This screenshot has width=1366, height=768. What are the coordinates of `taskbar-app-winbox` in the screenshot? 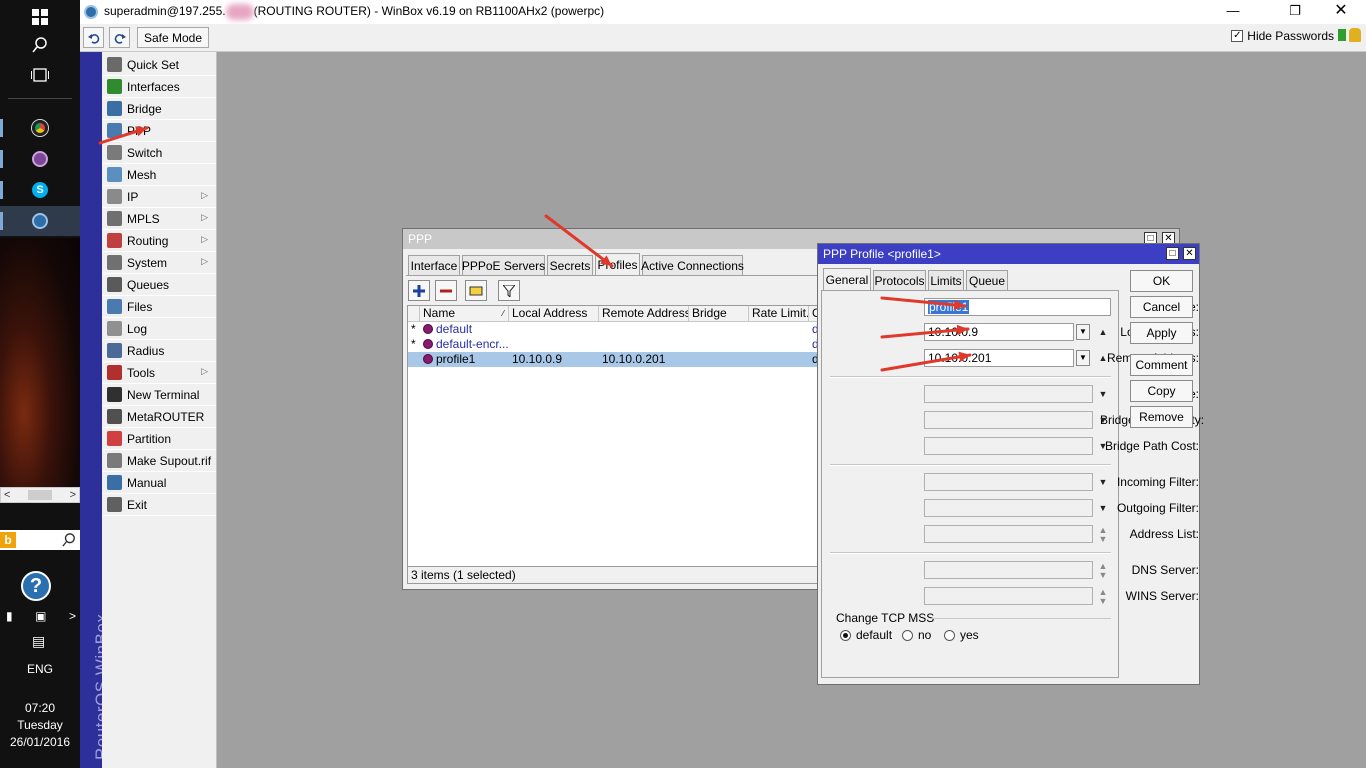 It's located at (40, 221).